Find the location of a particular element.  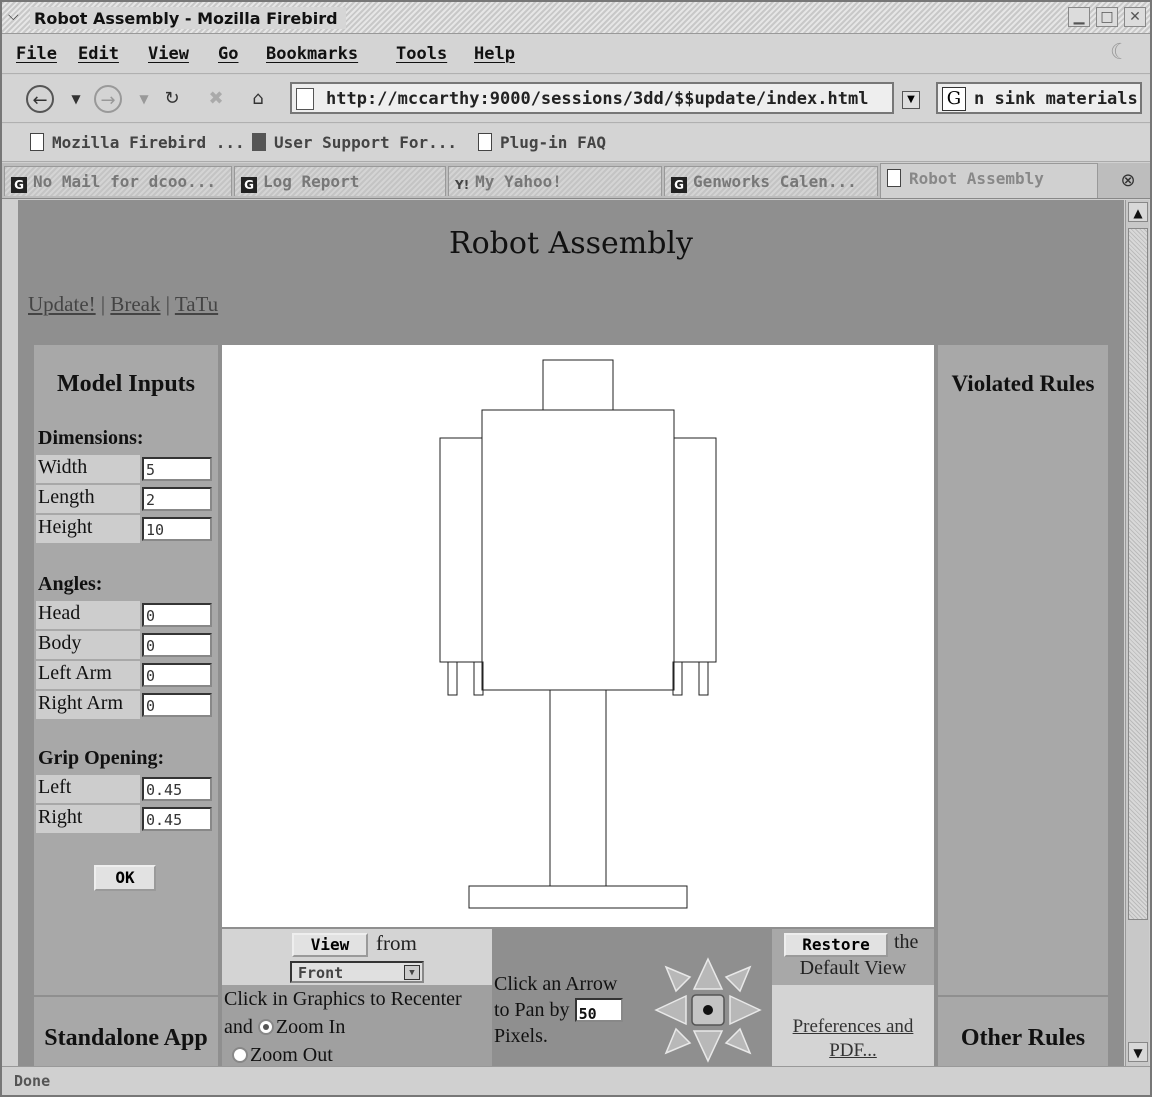

google-icon: G is located at coordinates (954, 99).